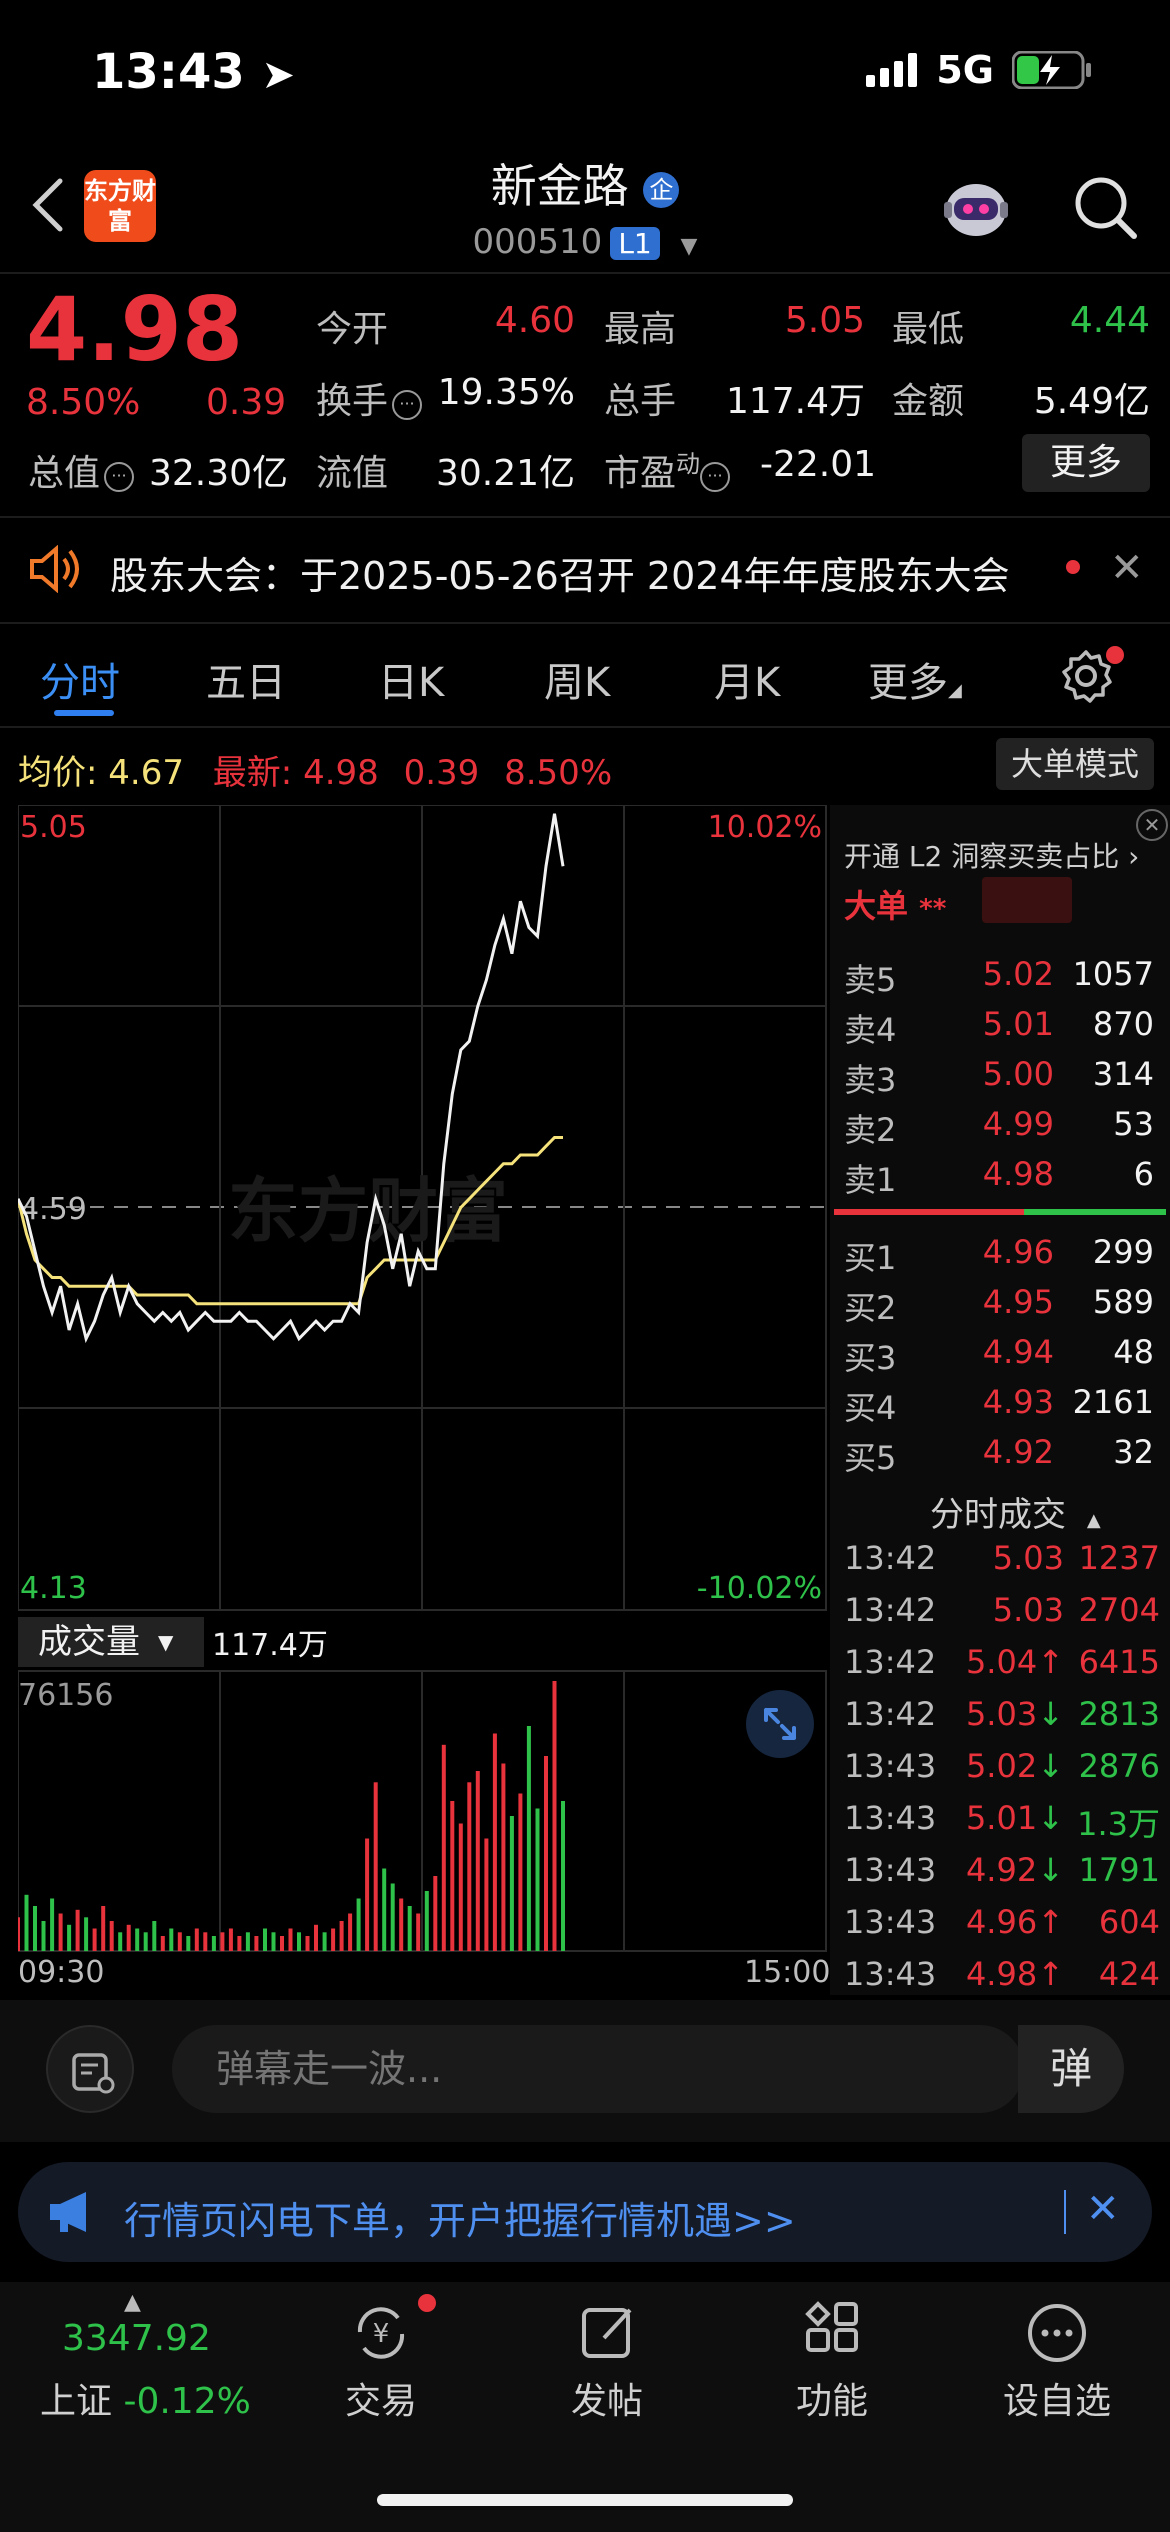  I want to click on trades-title: 分时成交 ▲, so click(1015, 1511).